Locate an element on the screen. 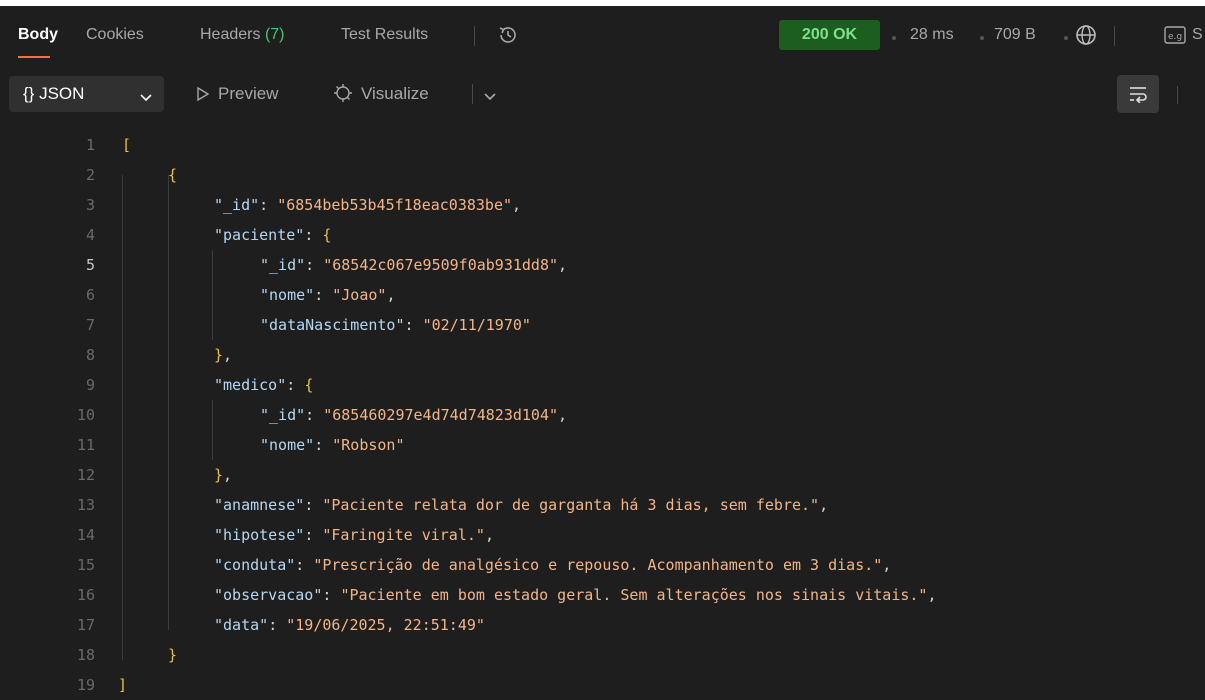  response-time: 28 ms is located at coordinates (932, 35).